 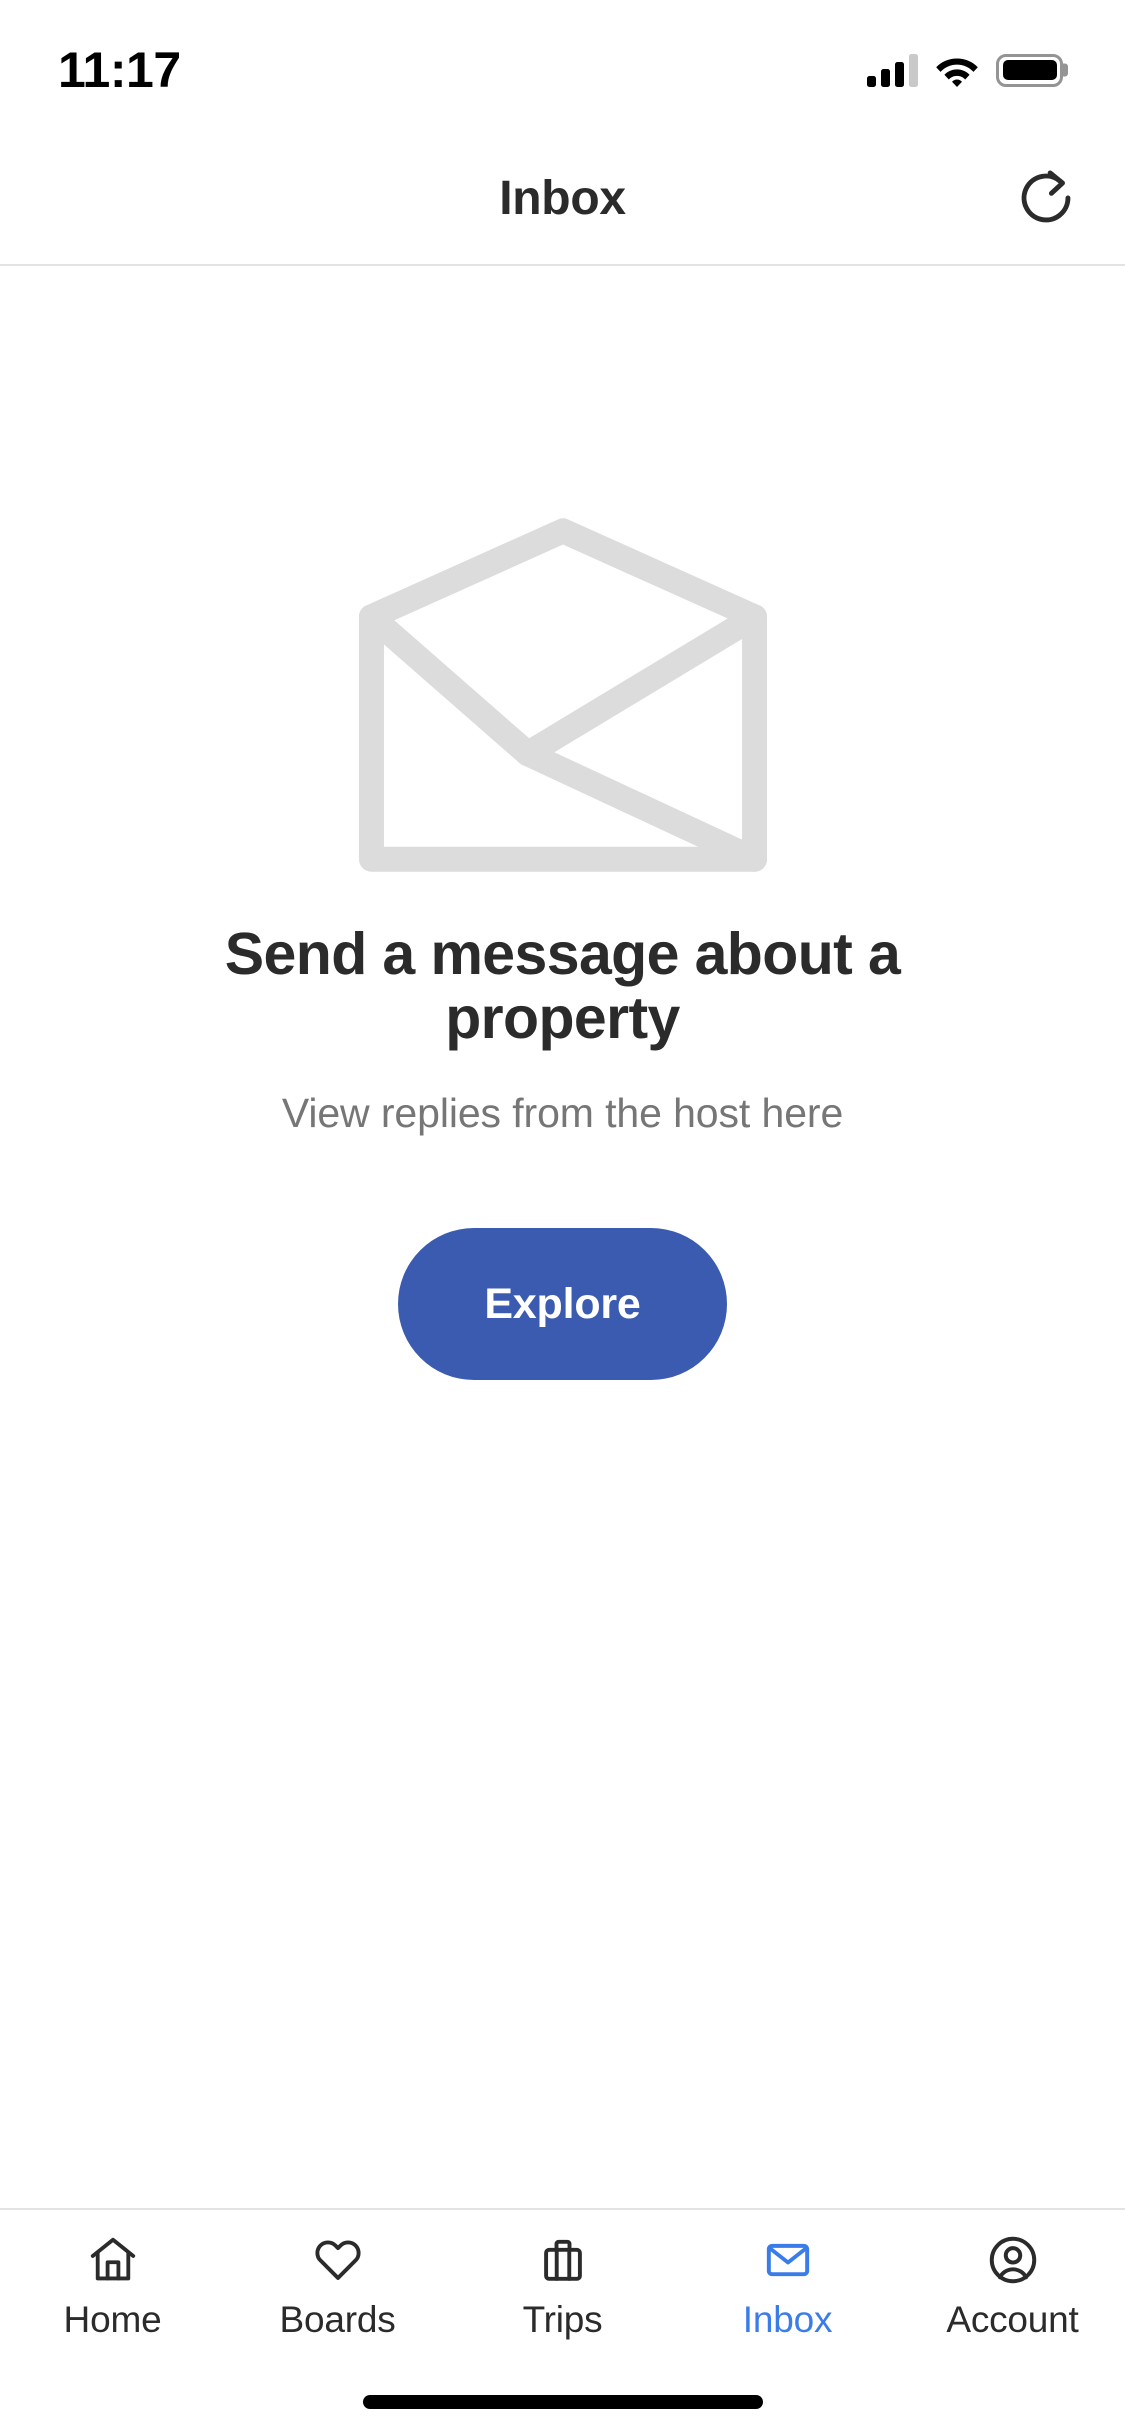 What do you see at coordinates (563, 2260) in the screenshot?
I see `suitcase-icon` at bounding box center [563, 2260].